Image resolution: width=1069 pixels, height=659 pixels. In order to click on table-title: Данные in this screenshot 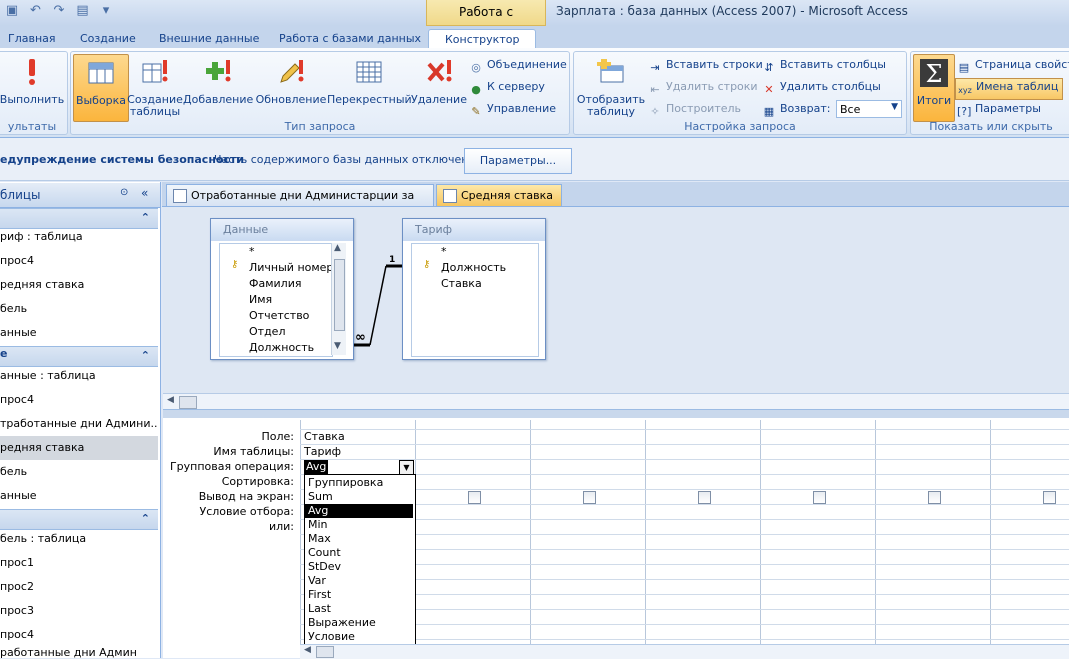, I will do `click(282, 230)`.